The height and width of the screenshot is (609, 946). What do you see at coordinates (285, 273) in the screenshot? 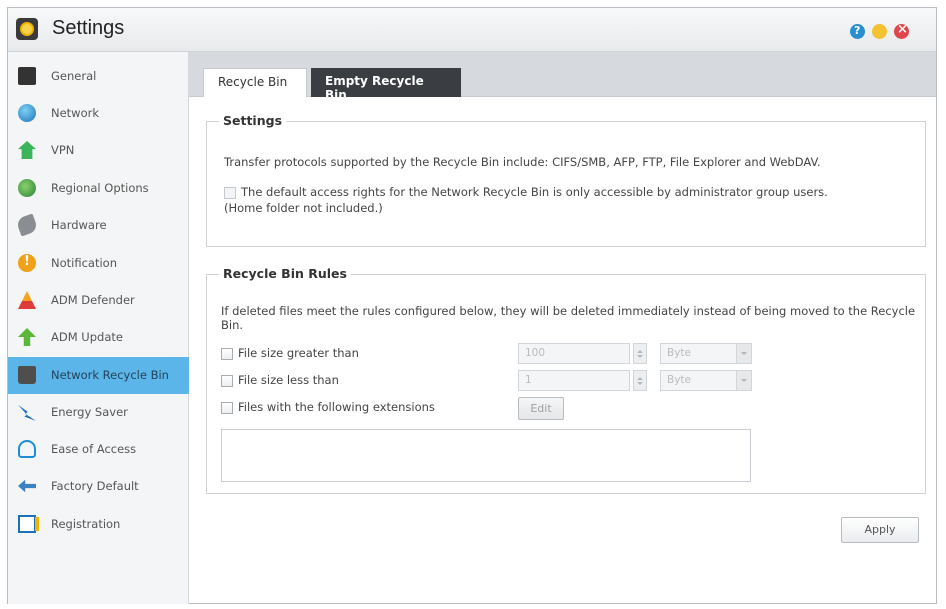
I see `rules-group-title: Recycle Bin Rules` at bounding box center [285, 273].